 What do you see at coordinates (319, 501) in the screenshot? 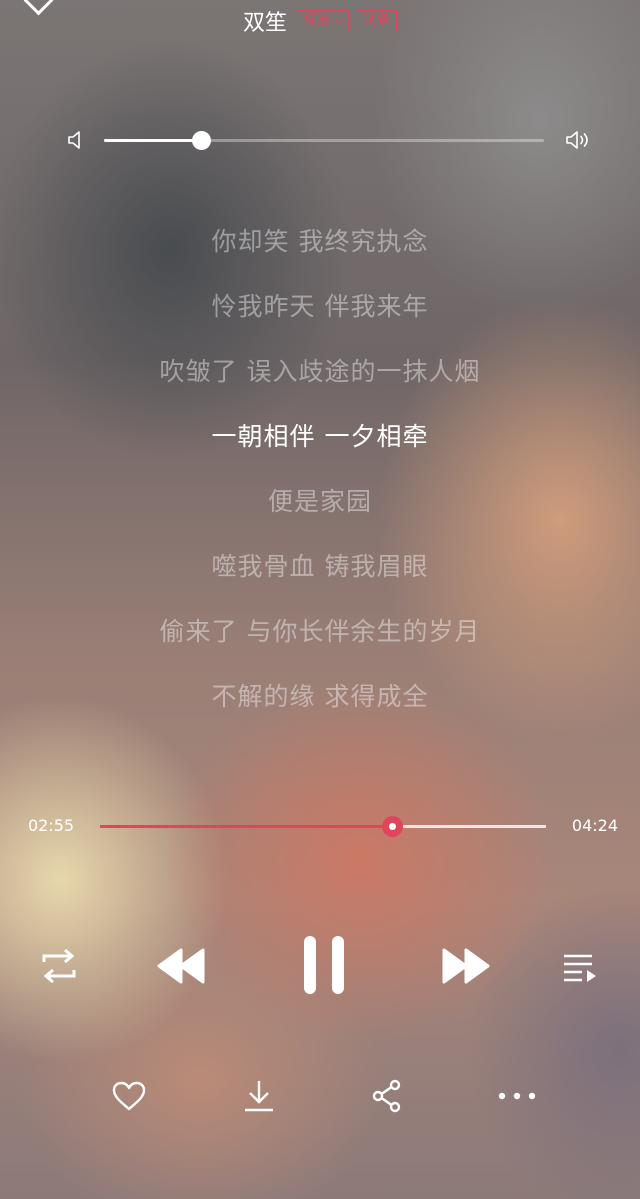
I see `lyric-line: 便是家园` at bounding box center [319, 501].